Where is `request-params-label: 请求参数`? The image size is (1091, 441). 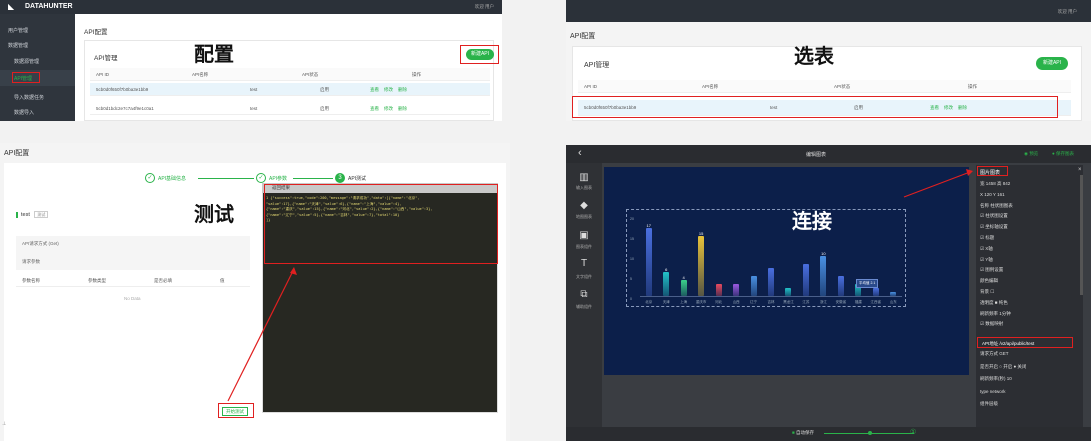 request-params-label: 请求参数 is located at coordinates (31, 261).